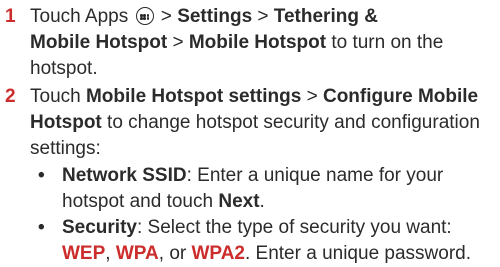  Describe the element at coordinates (385, 42) in the screenshot. I see `text-segment: to turn on the` at that location.